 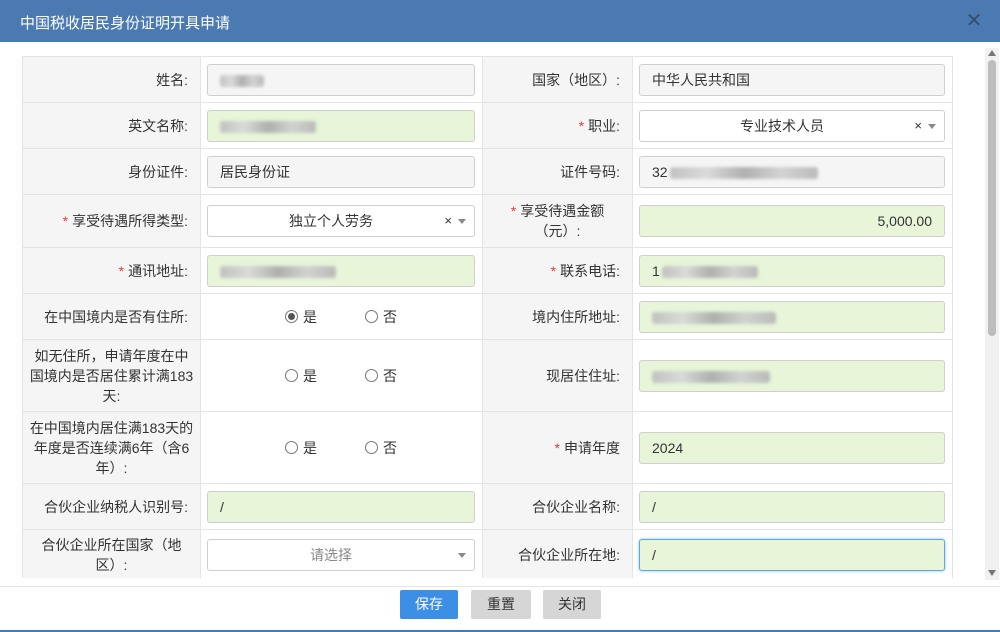 What do you see at coordinates (792, 270) in the screenshot?
I see `phone-field: 1` at bounding box center [792, 270].